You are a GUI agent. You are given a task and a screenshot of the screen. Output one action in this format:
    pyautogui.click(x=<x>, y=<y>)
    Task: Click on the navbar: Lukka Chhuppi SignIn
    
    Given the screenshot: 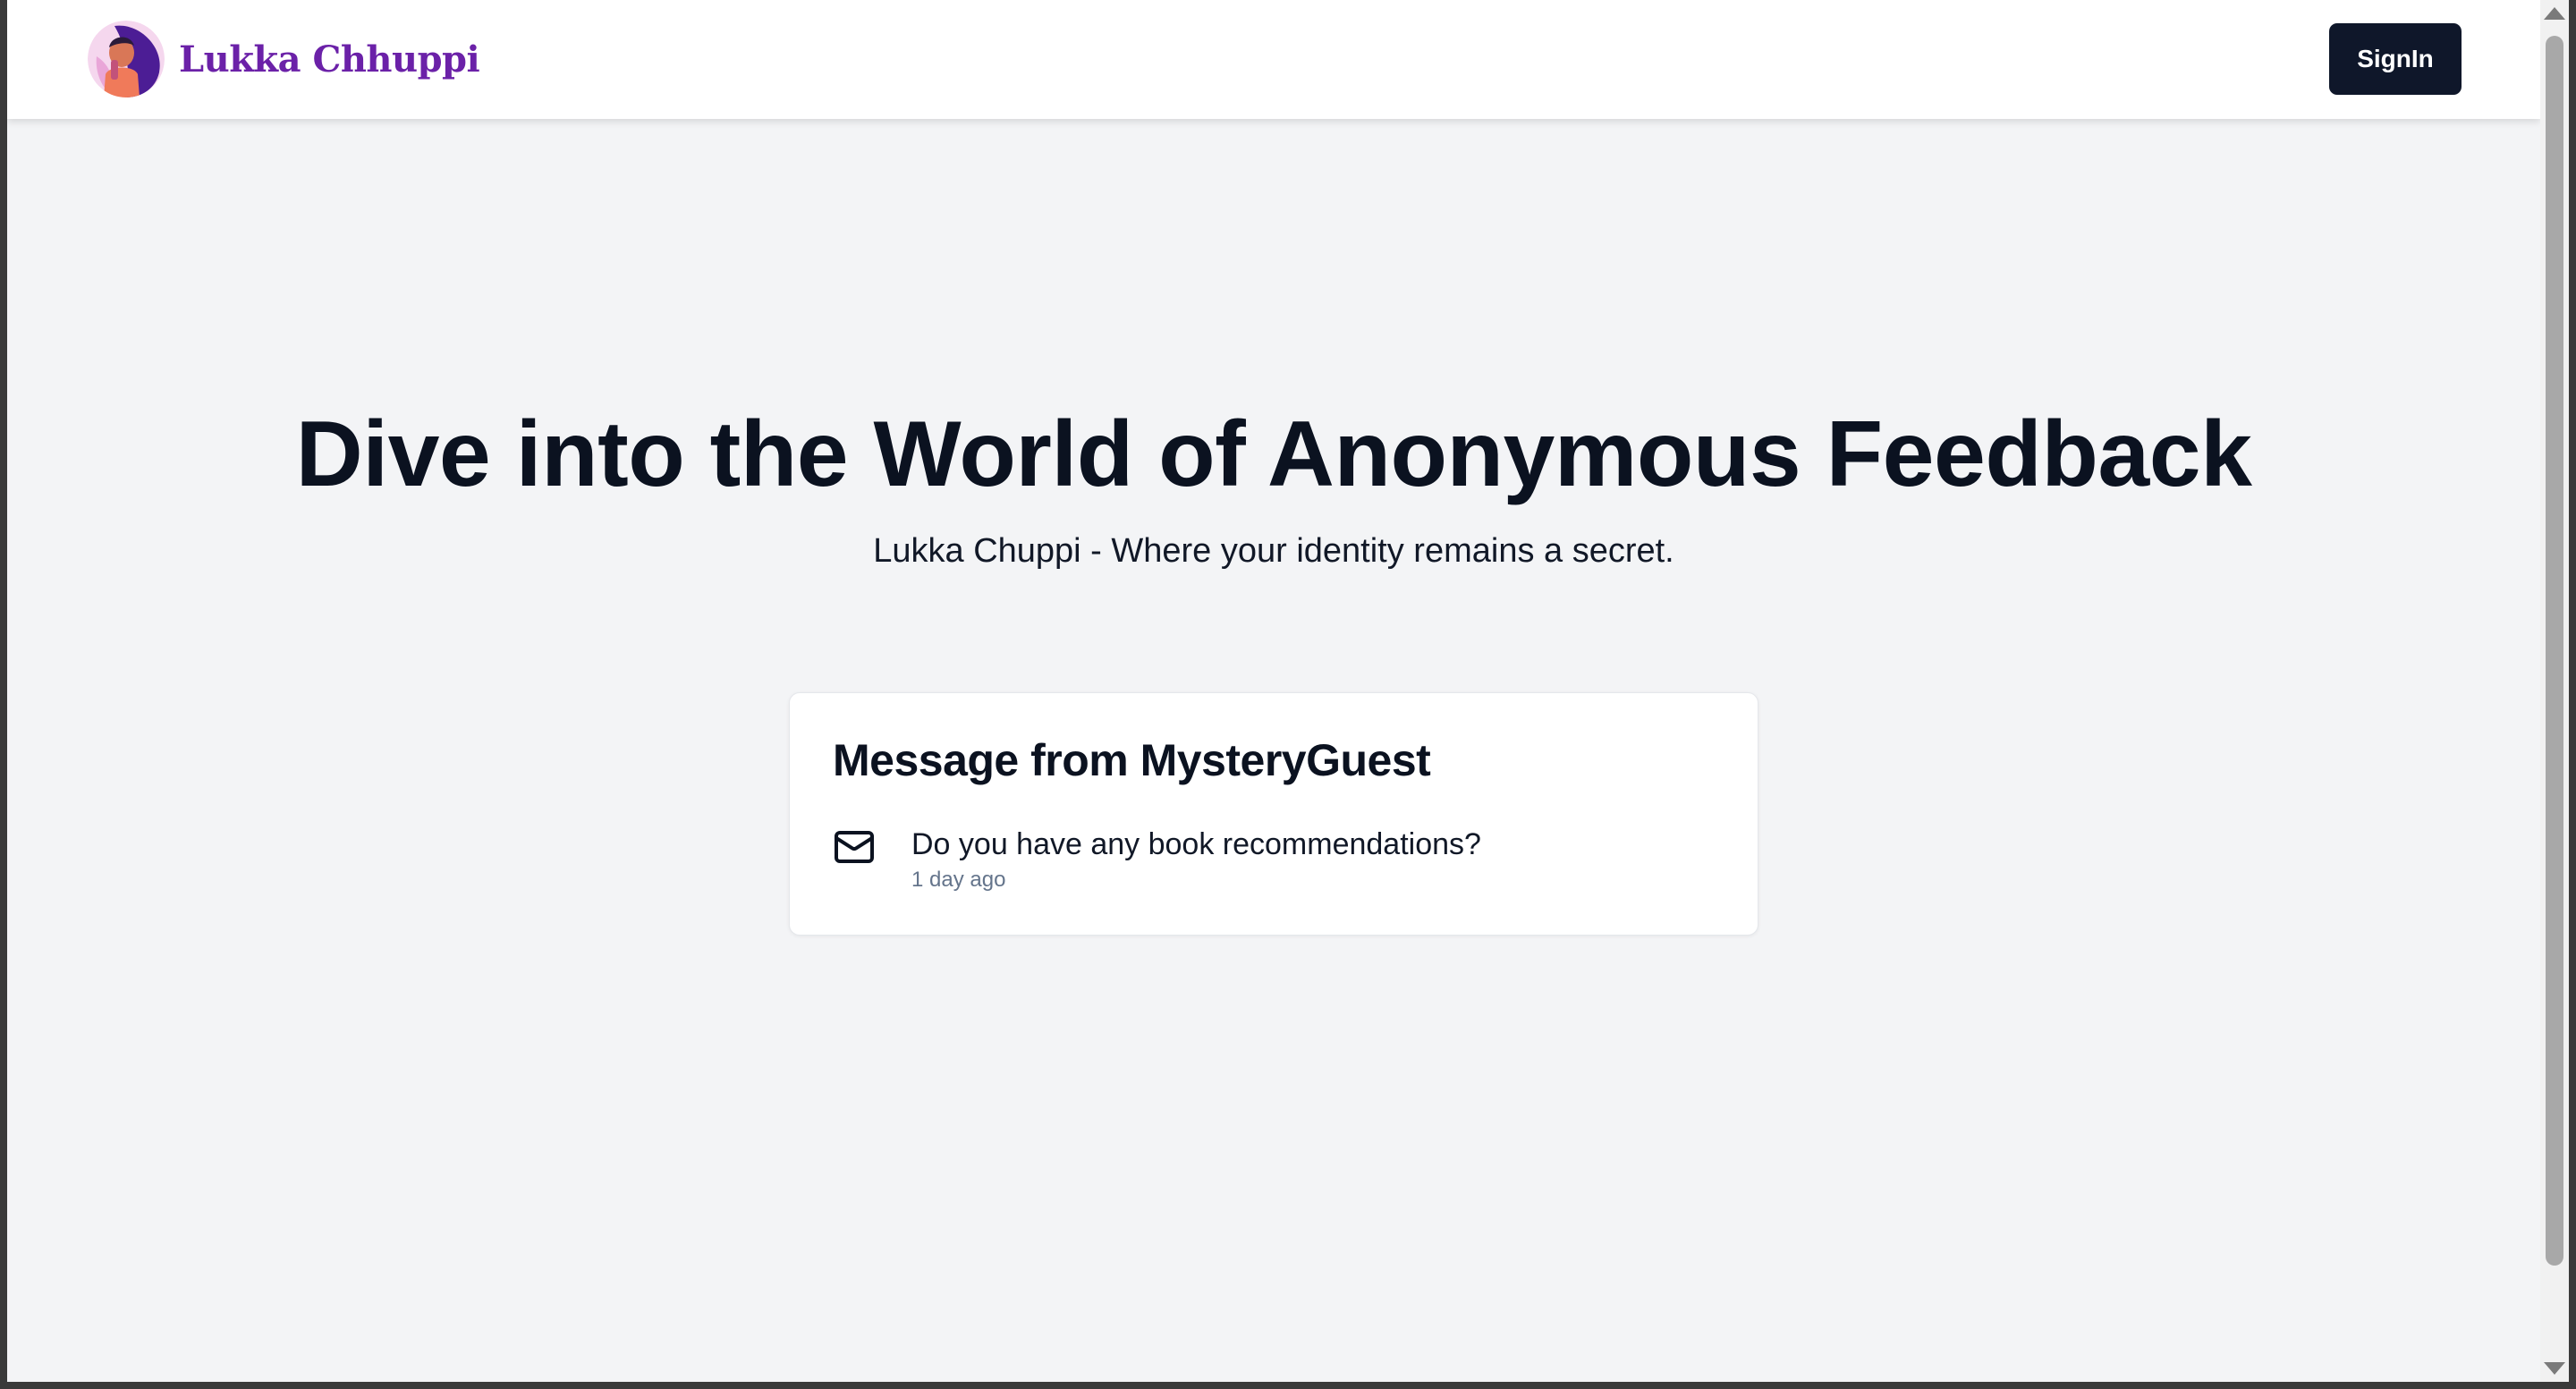 What is the action you would take?
    pyautogui.click(x=1273, y=59)
    